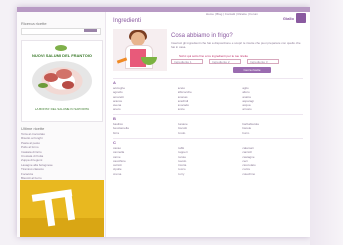 This screenshot has height=245, width=343. I want to click on yellow-ad-banner, so click(62, 208).